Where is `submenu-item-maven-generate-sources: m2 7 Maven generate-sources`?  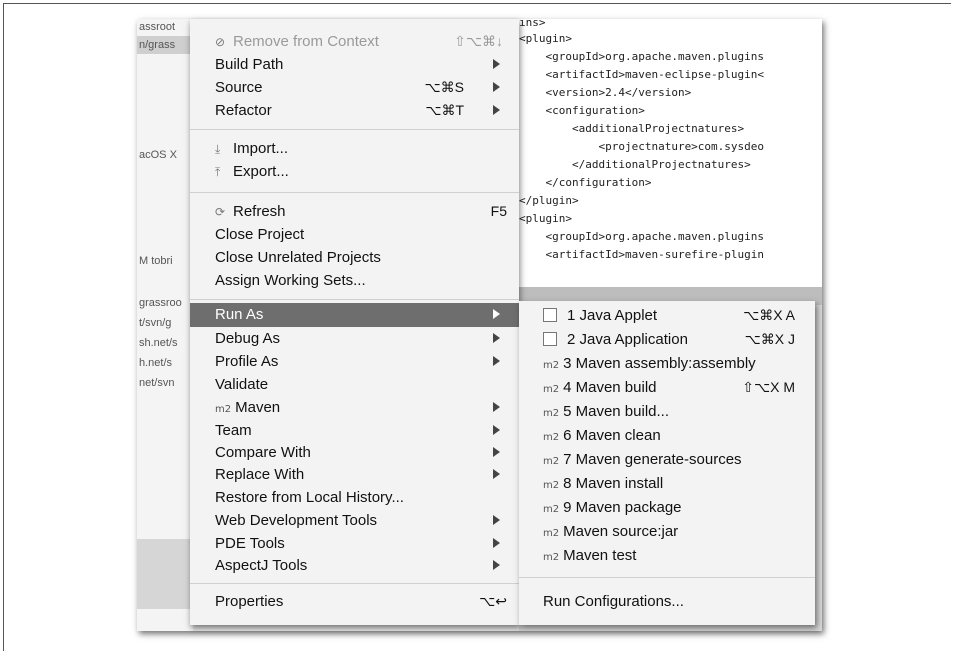
submenu-item-maven-generate-sources: m2 7 Maven generate-sources is located at coordinates (667, 460).